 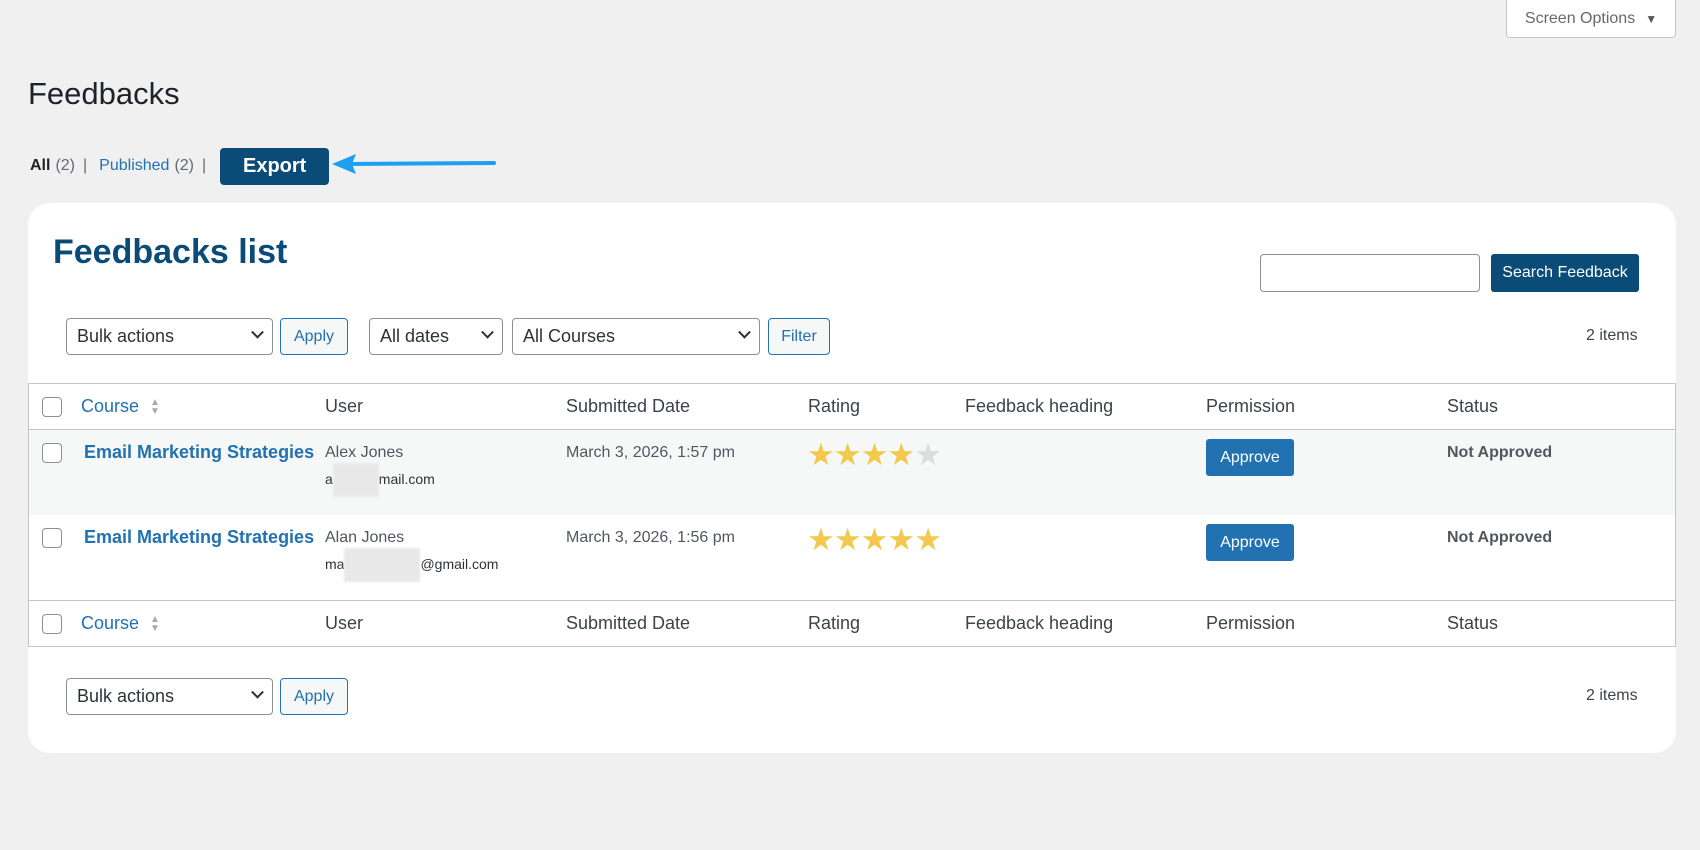 I want to click on user-name: Alan Jones, so click(x=365, y=537).